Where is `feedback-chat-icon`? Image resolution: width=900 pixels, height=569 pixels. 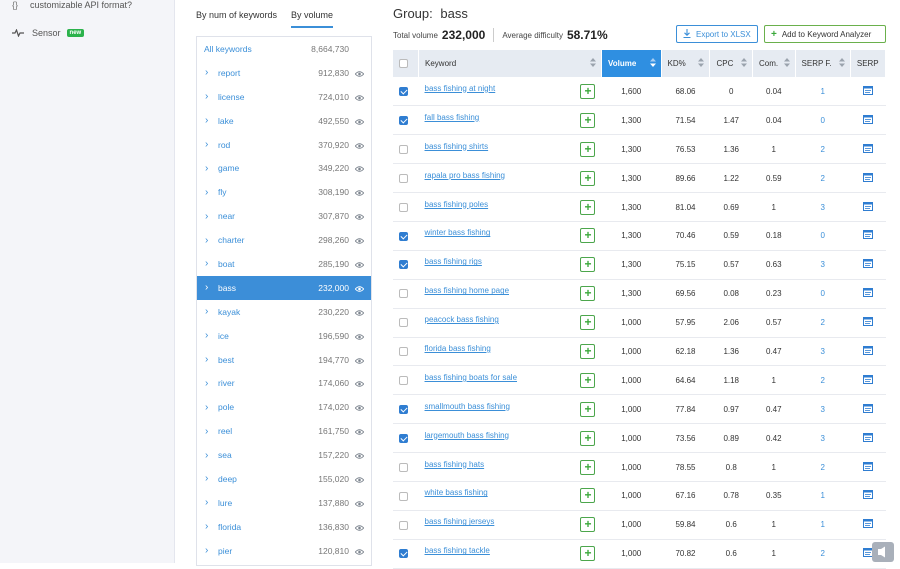 feedback-chat-icon is located at coordinates (883, 552).